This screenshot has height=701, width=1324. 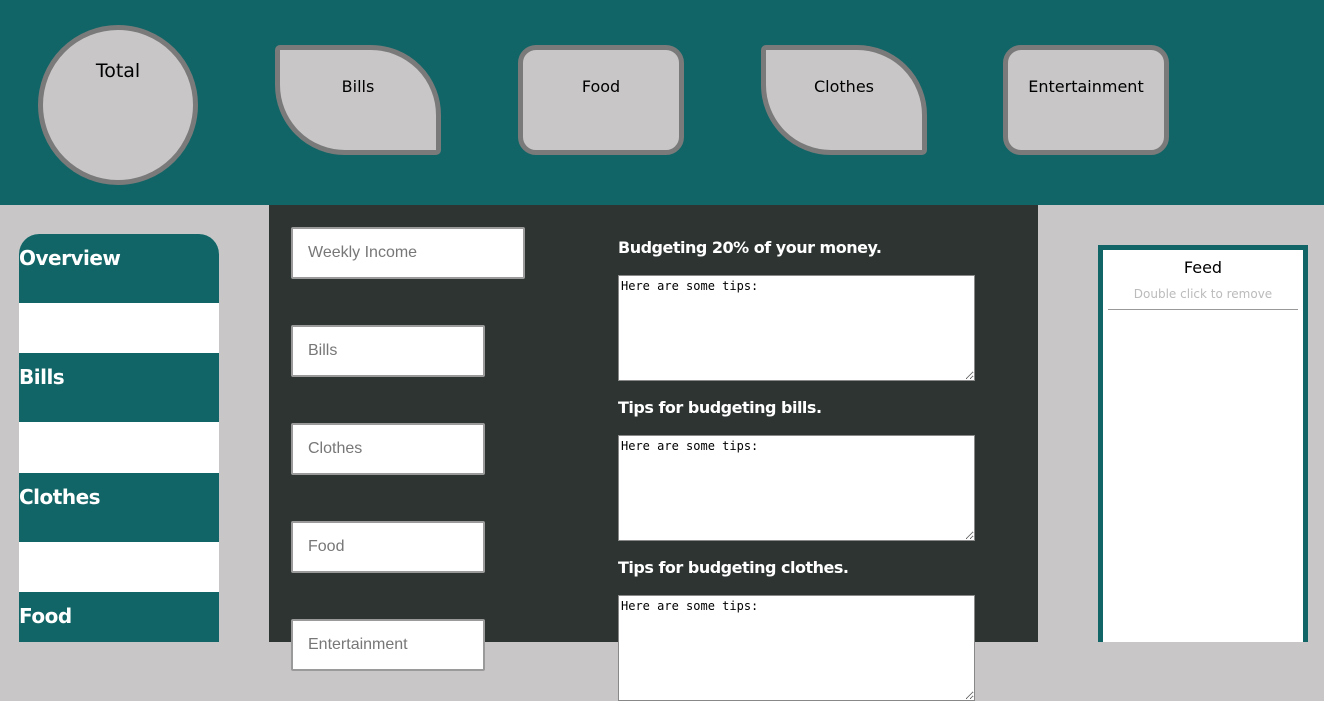 I want to click on clothes-bubble: Clothes, so click(x=844, y=100).